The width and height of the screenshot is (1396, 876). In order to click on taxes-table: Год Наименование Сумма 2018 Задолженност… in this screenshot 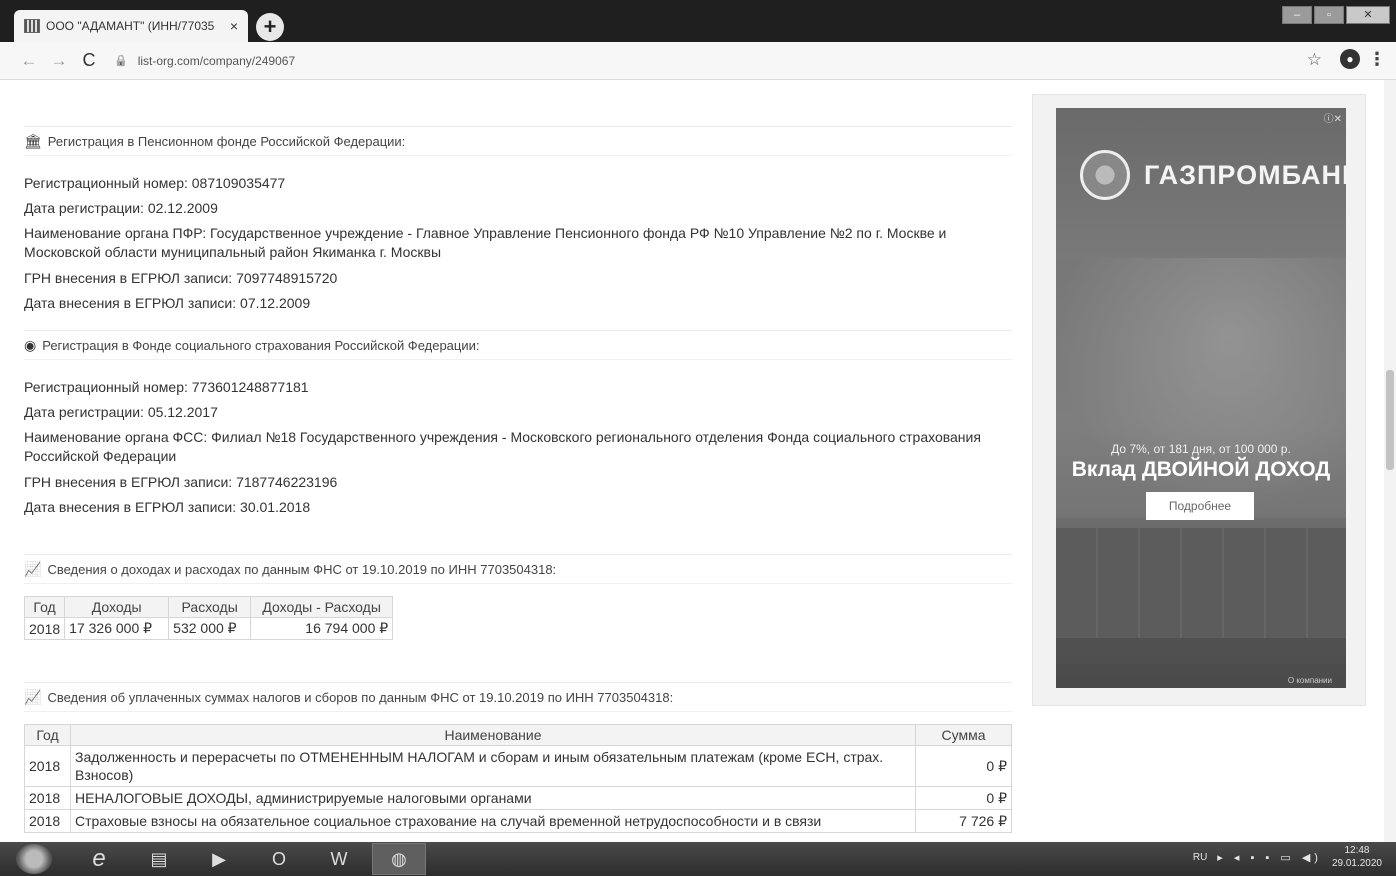, I will do `click(518, 778)`.